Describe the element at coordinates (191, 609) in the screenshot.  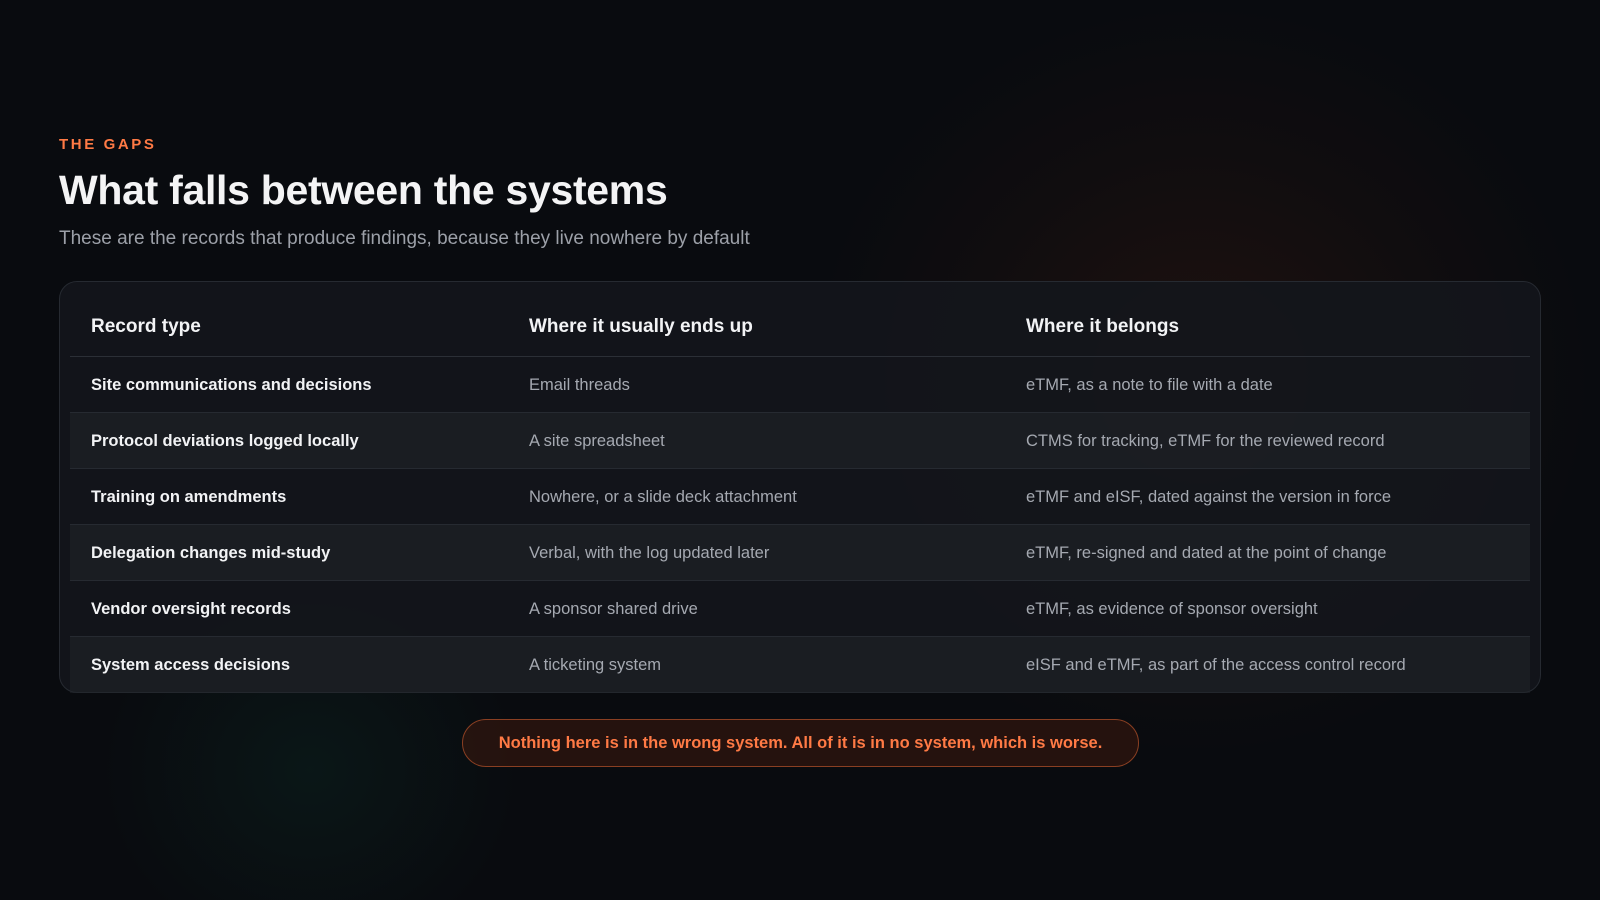
I see `cell-record-type: Vendor oversight records` at that location.